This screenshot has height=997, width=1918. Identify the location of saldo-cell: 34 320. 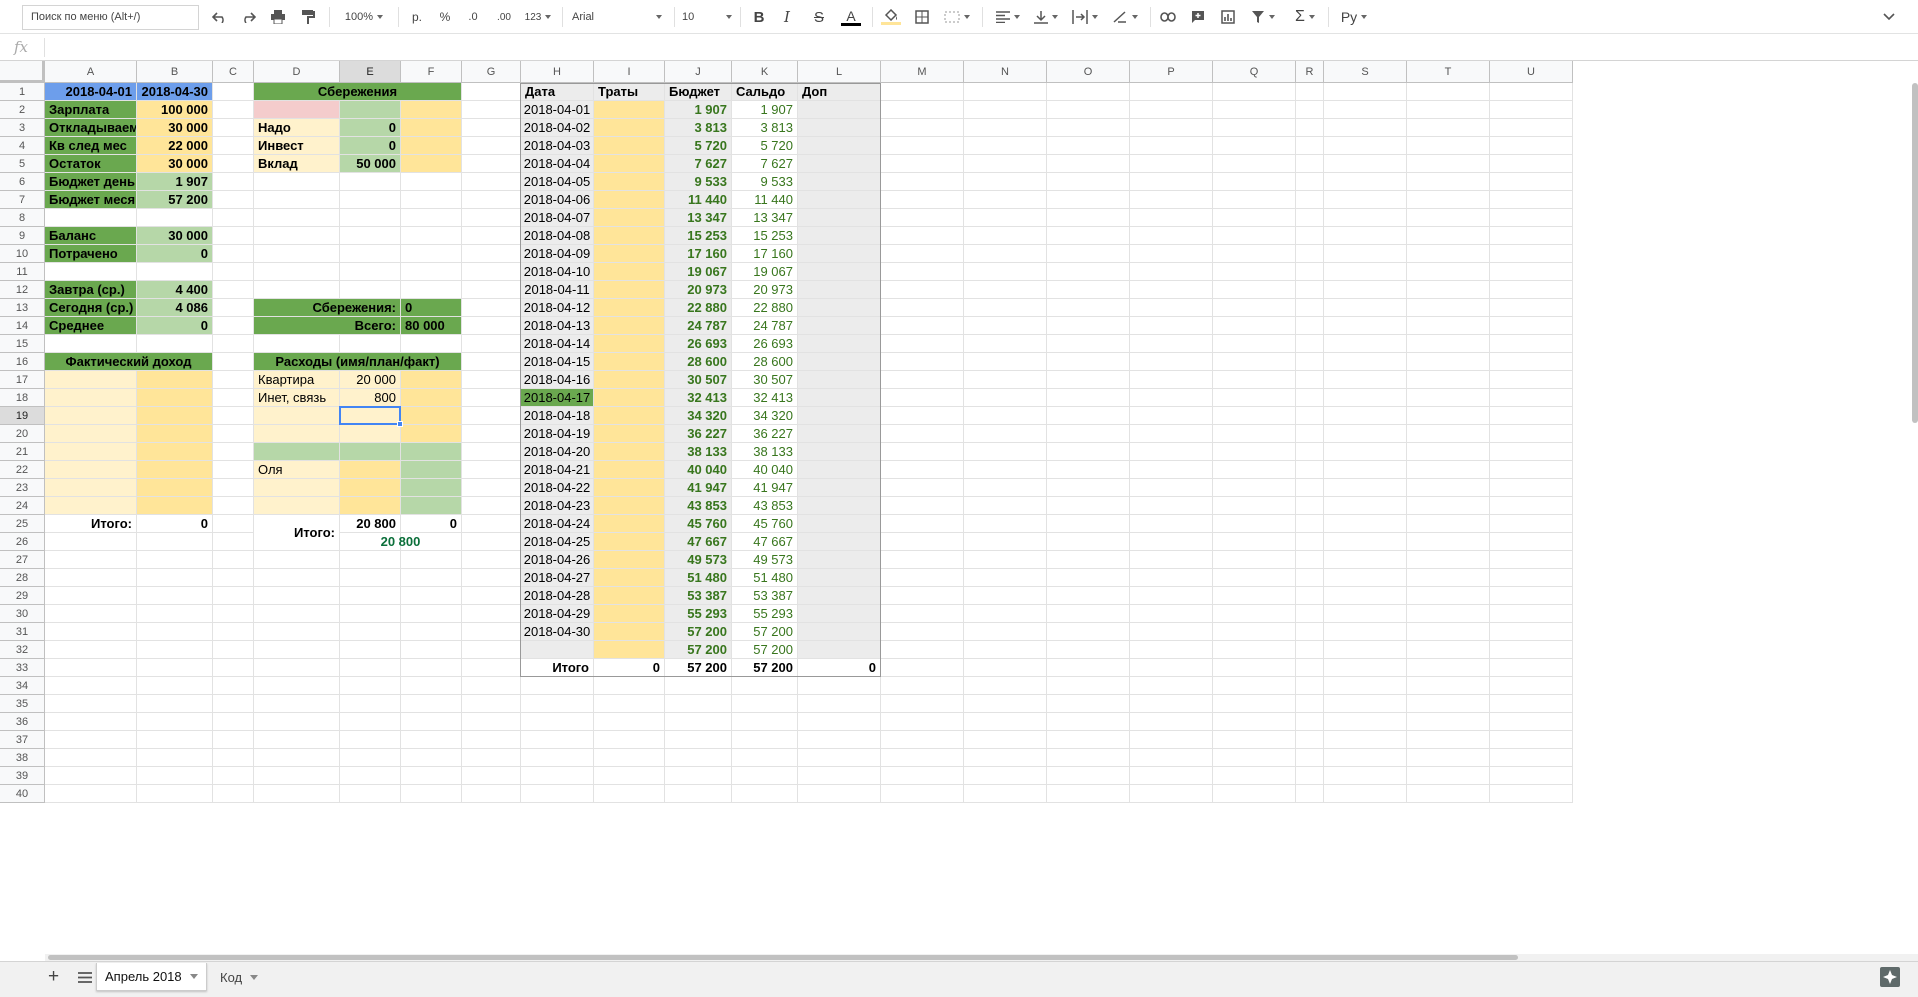
(765, 416).